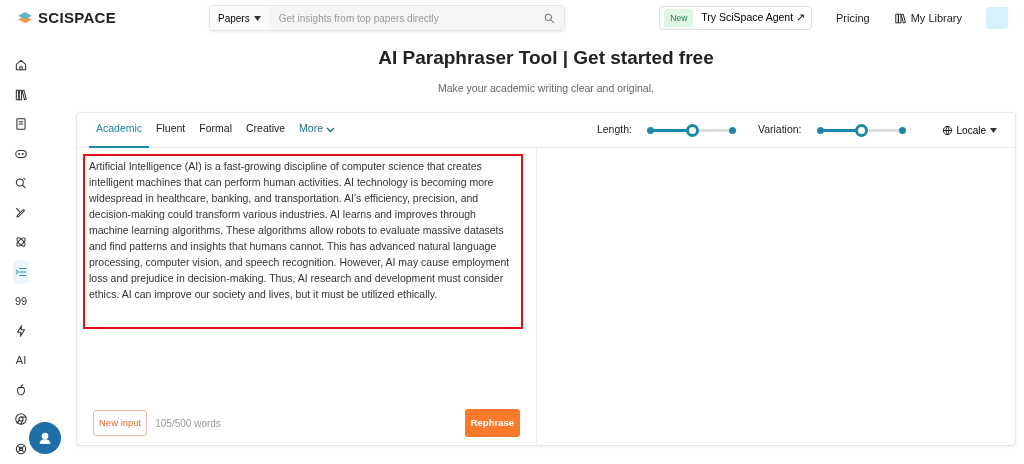 The image size is (1024, 464). Describe the element at coordinates (239, 18) in the screenshot. I see `scope-dropdown: Papers` at that location.